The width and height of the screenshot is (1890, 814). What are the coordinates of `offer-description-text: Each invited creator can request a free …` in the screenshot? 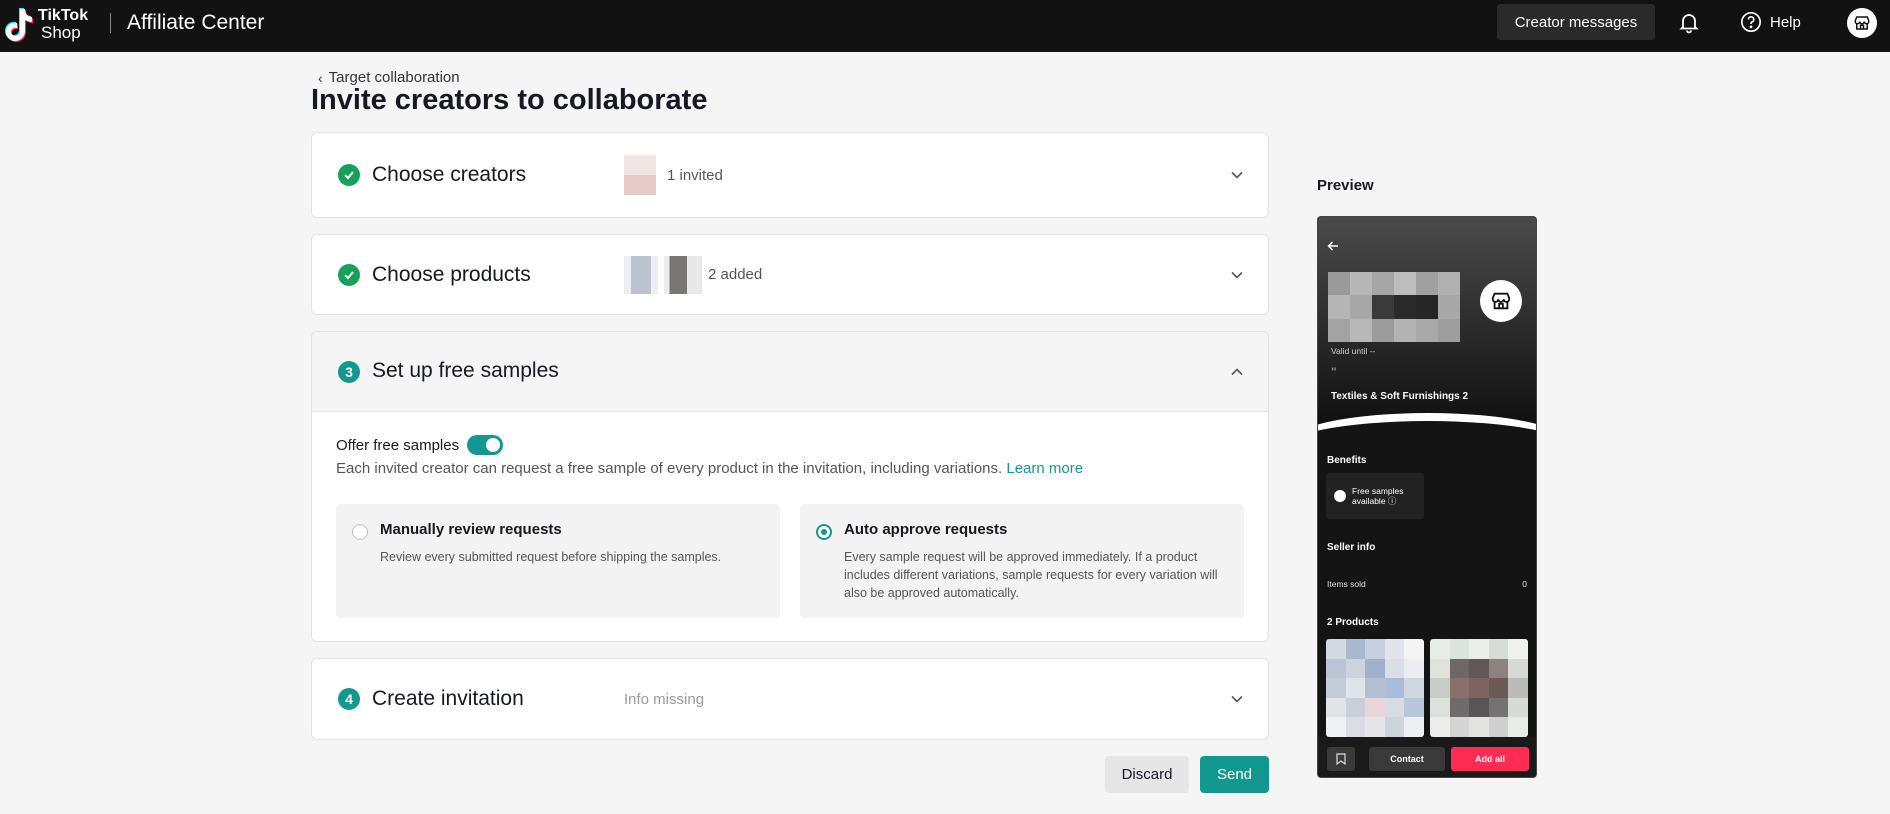 It's located at (669, 468).